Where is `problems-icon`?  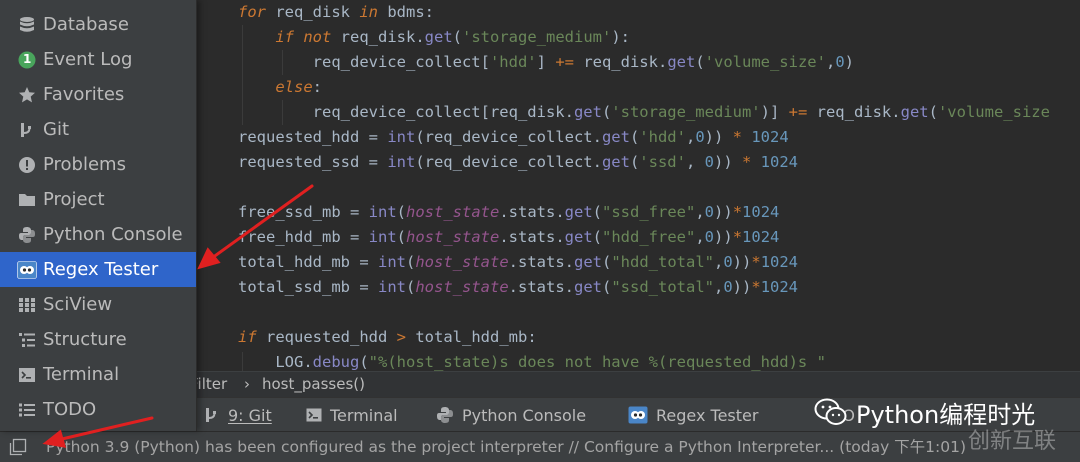 problems-icon is located at coordinates (27, 165).